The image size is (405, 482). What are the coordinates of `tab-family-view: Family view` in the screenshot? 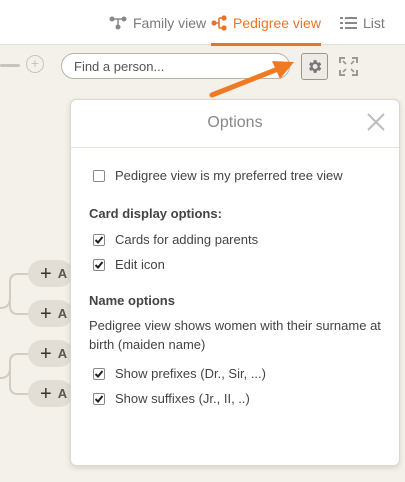 It's located at (157, 22).